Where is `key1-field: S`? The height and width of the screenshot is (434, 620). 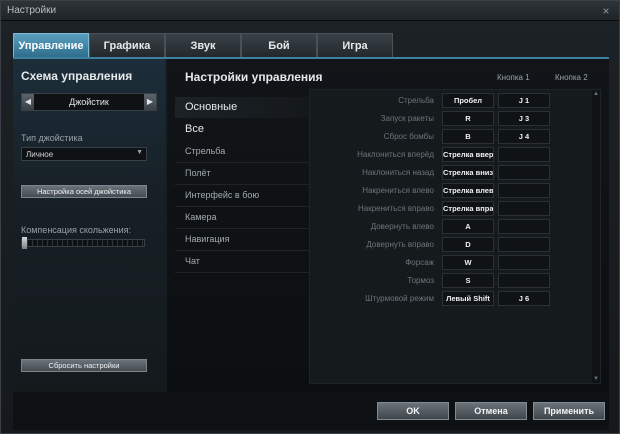 key1-field: S is located at coordinates (468, 280).